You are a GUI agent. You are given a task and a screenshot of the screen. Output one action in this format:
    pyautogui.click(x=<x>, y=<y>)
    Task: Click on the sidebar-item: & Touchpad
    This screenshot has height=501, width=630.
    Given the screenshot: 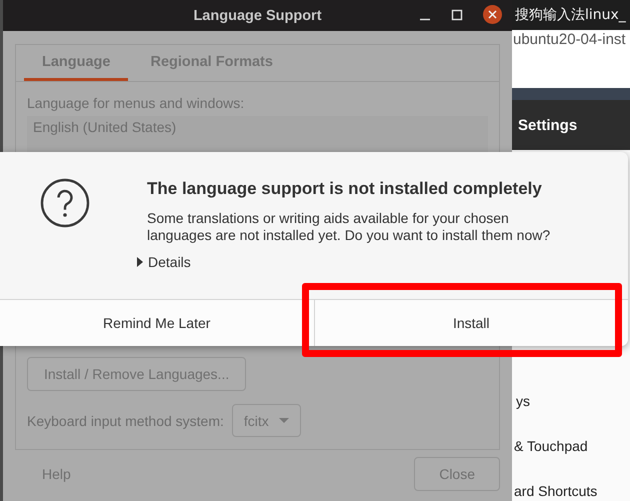 What is the action you would take?
    pyautogui.click(x=551, y=446)
    